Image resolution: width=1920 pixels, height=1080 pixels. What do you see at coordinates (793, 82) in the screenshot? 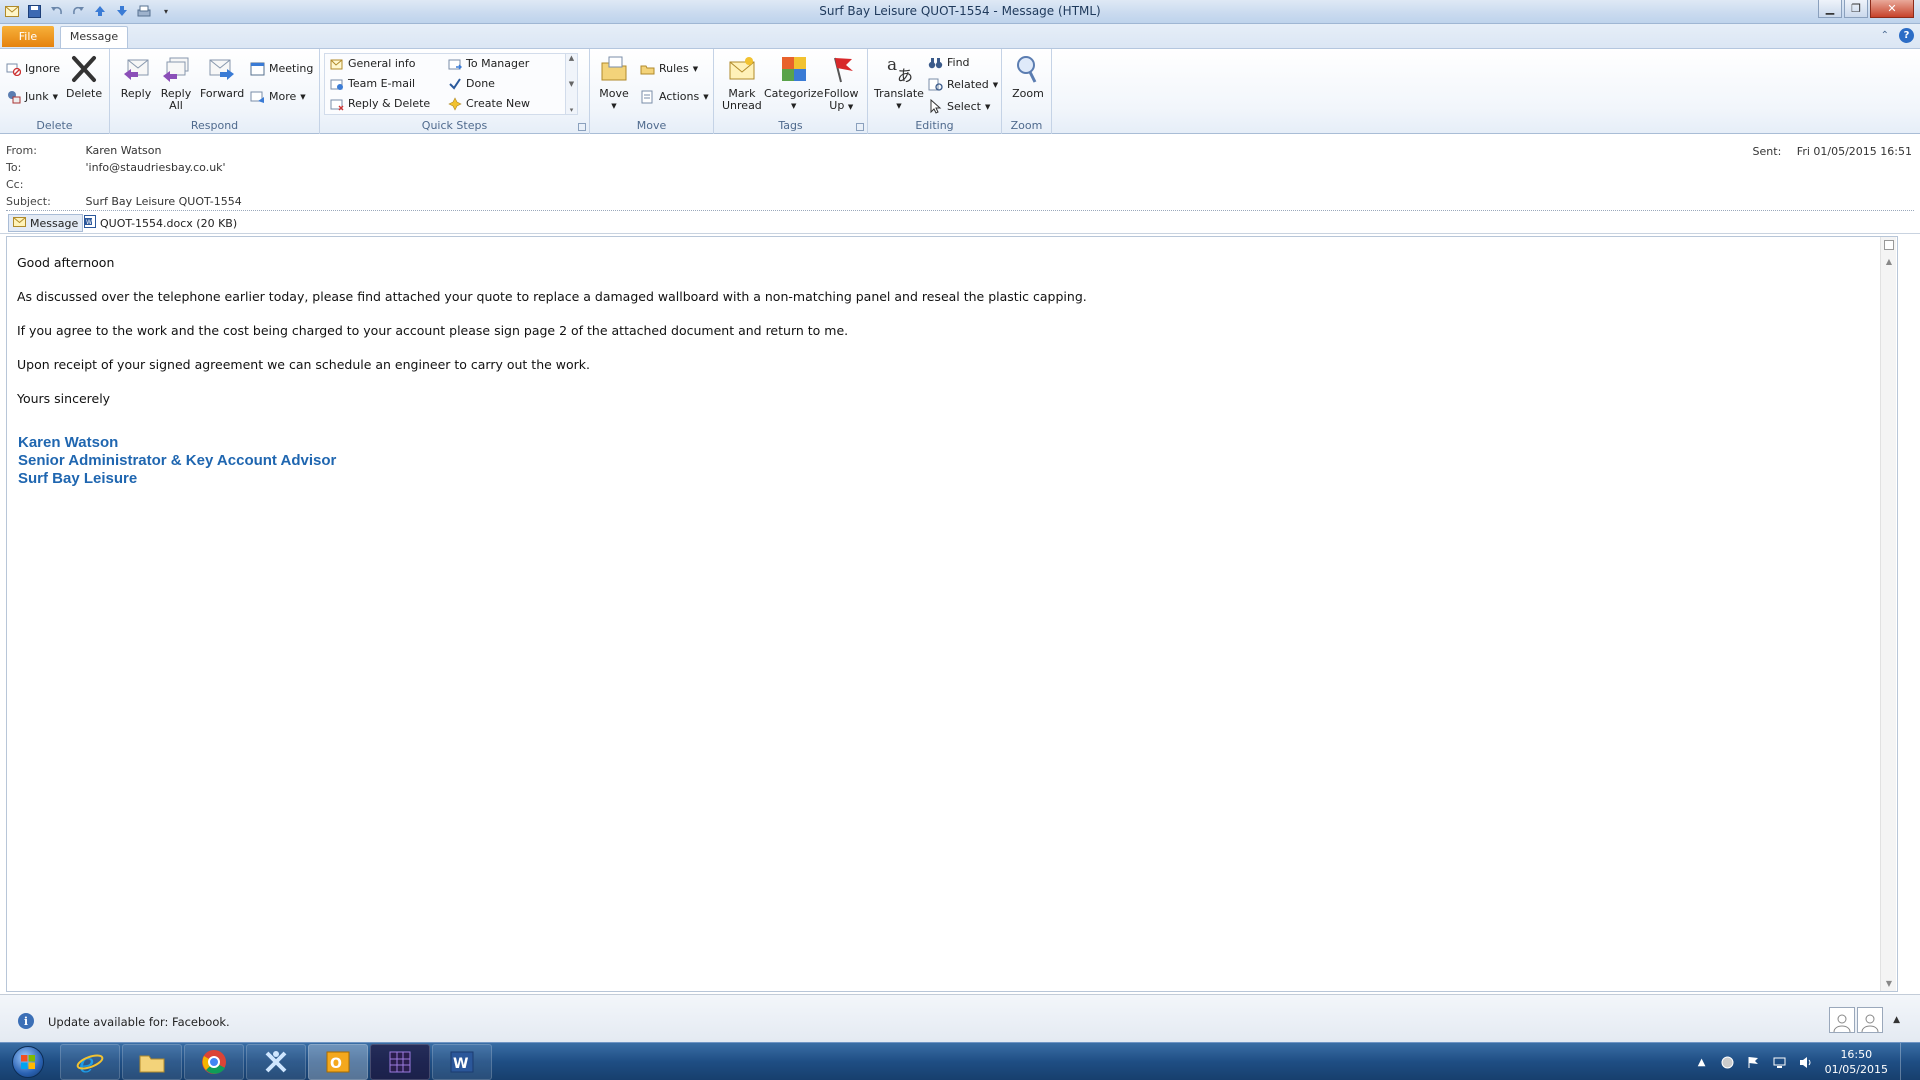
I see `categorize-button: Categorize ▼` at bounding box center [793, 82].